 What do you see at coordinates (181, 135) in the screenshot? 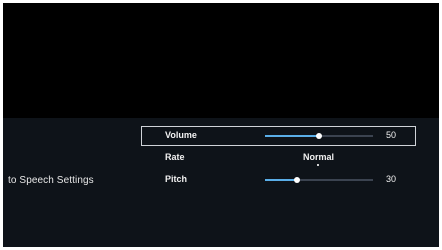
I see `volume-label: Volume` at bounding box center [181, 135].